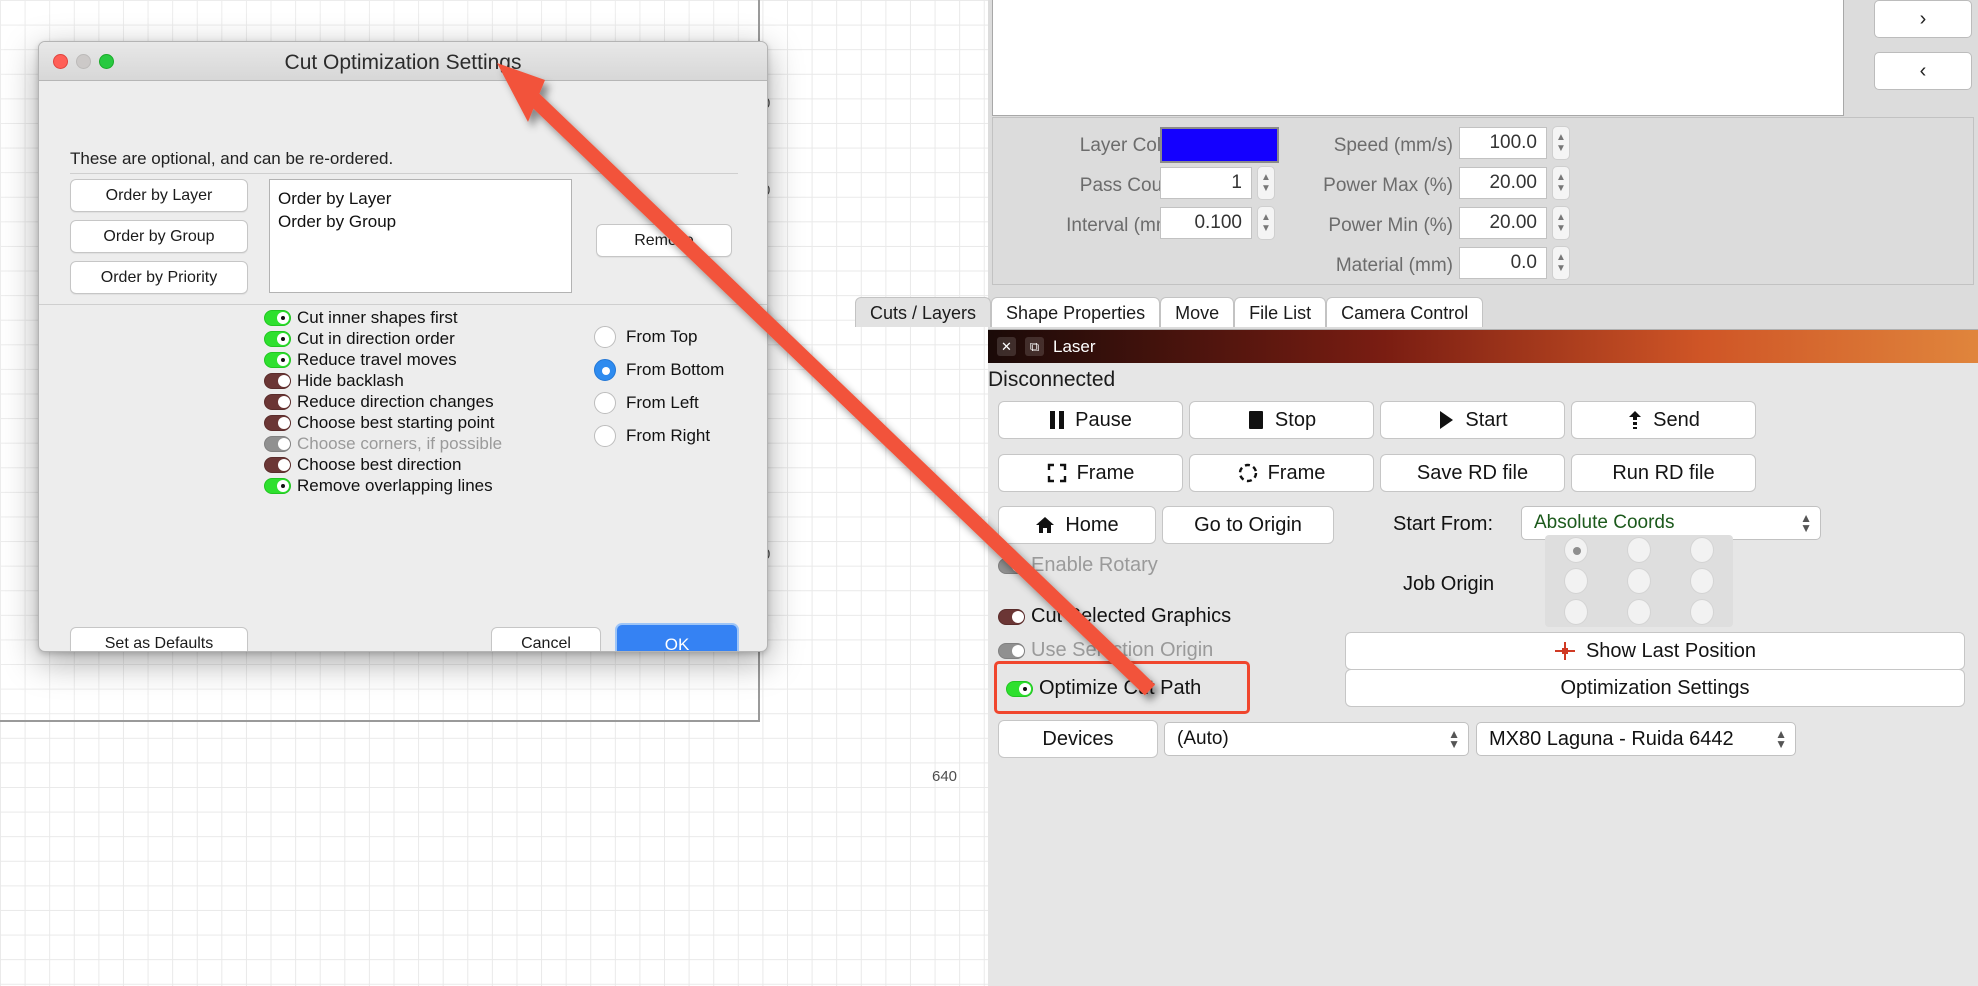 The image size is (1978, 986). What do you see at coordinates (334, 381) in the screenshot?
I see `toggle-row-hide-backlash: Hide backlash` at bounding box center [334, 381].